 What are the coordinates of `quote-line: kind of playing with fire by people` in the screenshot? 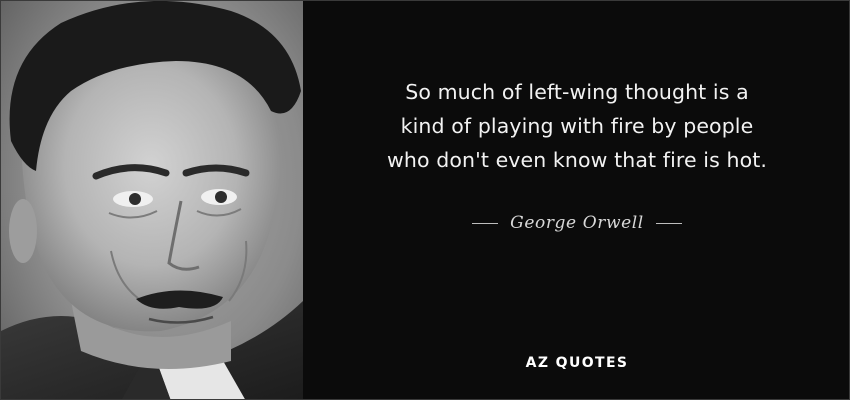 It's located at (577, 126).